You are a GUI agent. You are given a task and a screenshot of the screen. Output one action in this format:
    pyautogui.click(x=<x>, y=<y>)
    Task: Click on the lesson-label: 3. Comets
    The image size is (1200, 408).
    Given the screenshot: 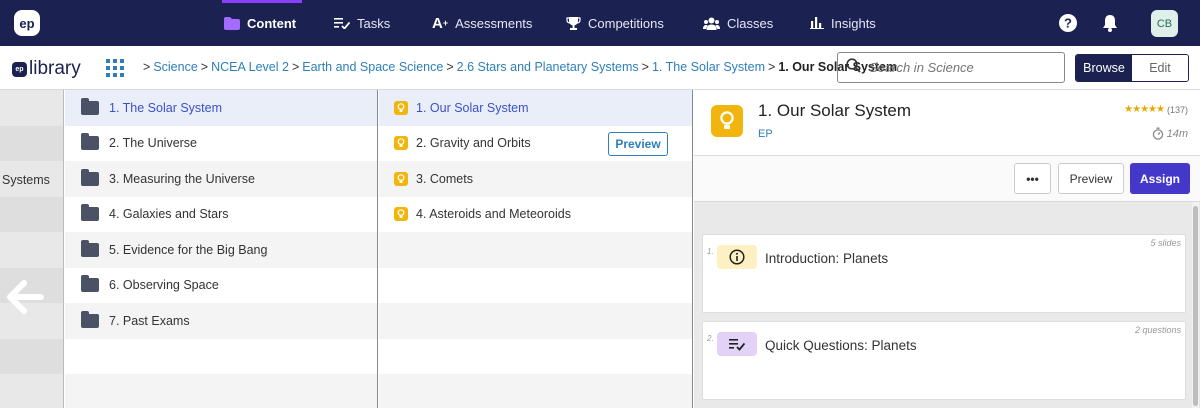 What is the action you would take?
    pyautogui.click(x=444, y=178)
    